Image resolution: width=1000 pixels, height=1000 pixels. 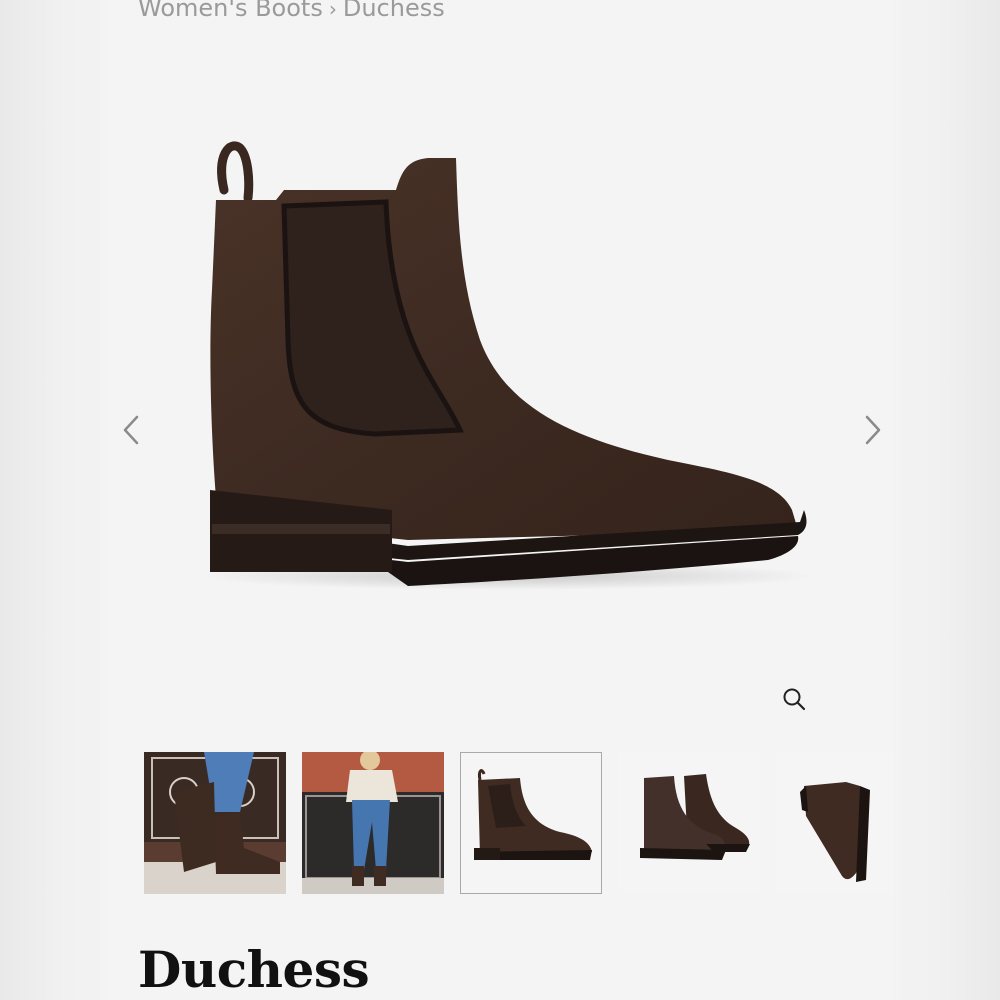 I want to click on thumbnail-side-view, so click(x=531, y=823).